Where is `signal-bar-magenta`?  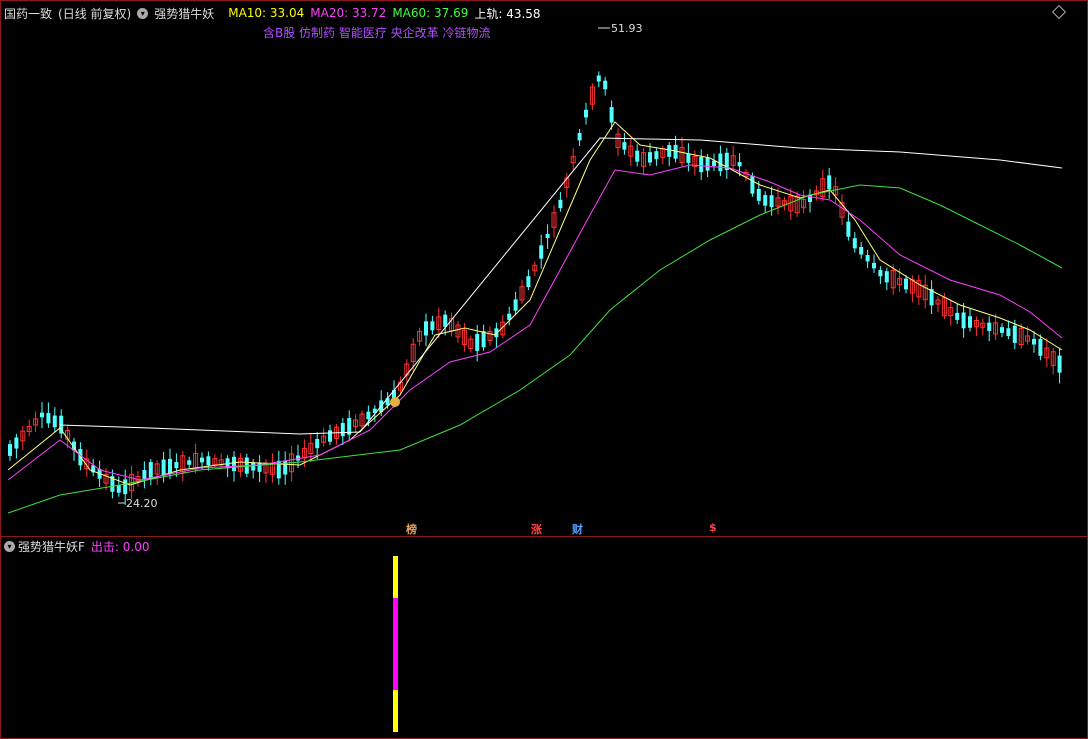 signal-bar-magenta is located at coordinates (395, 644).